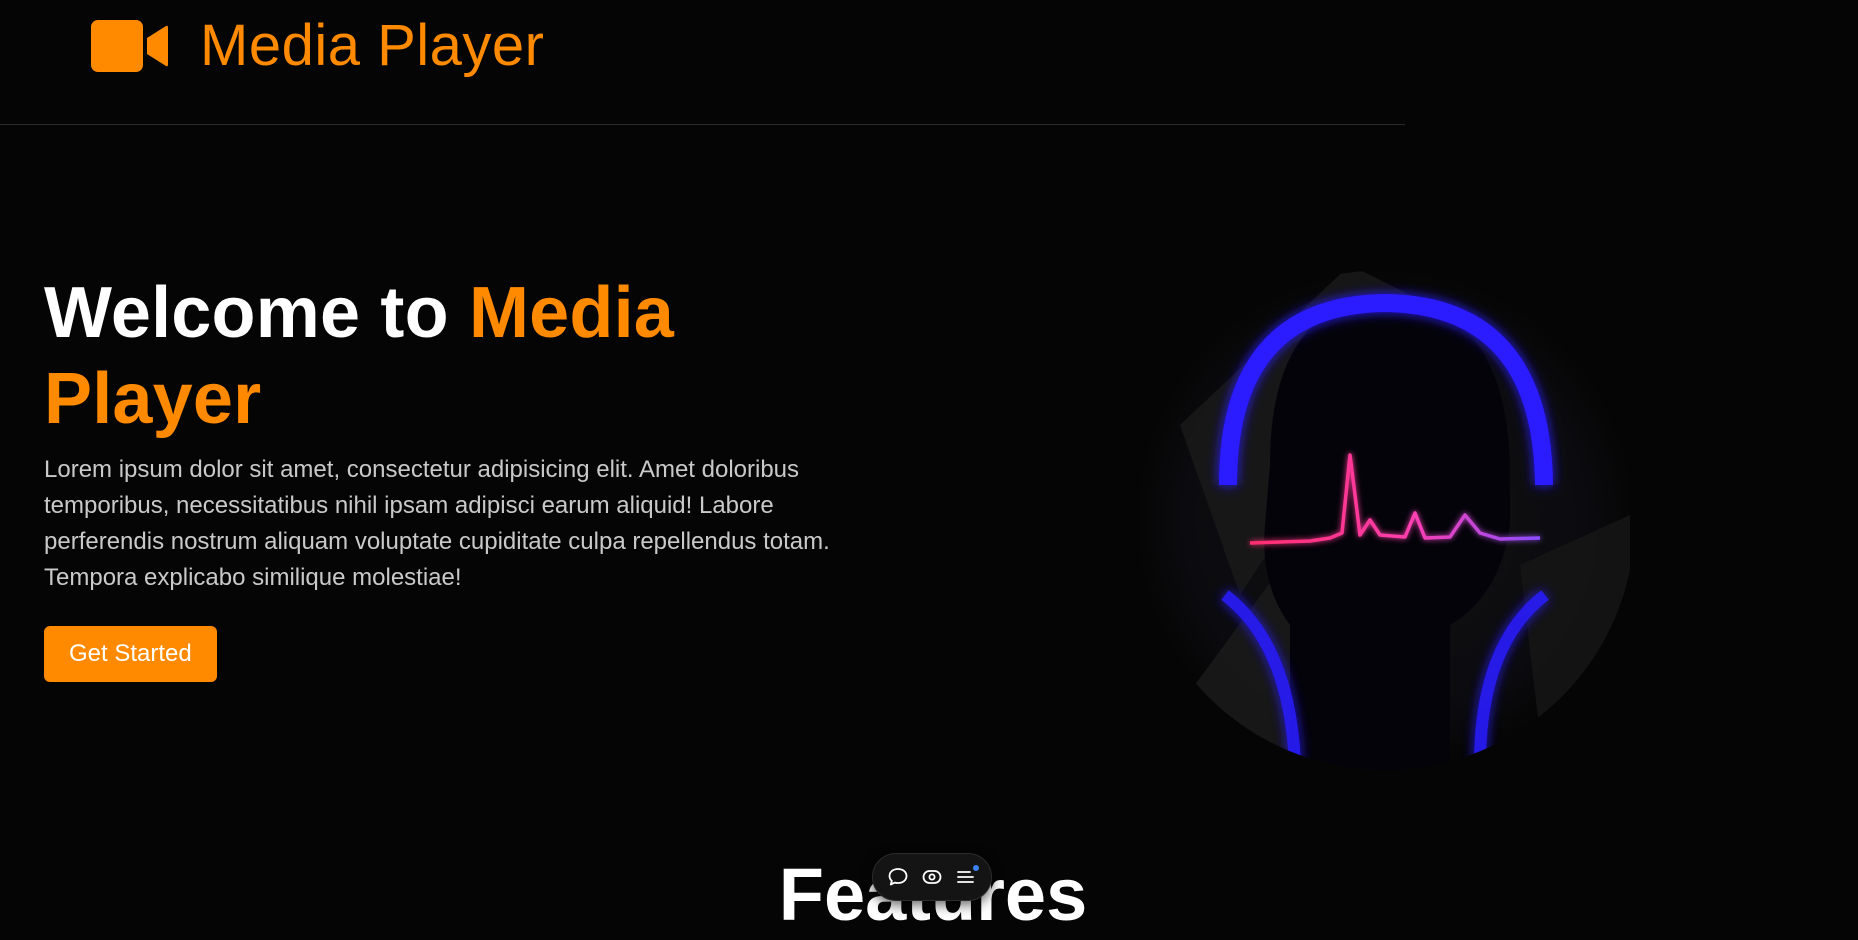 The width and height of the screenshot is (1858, 940). I want to click on notification-dot, so click(976, 868).